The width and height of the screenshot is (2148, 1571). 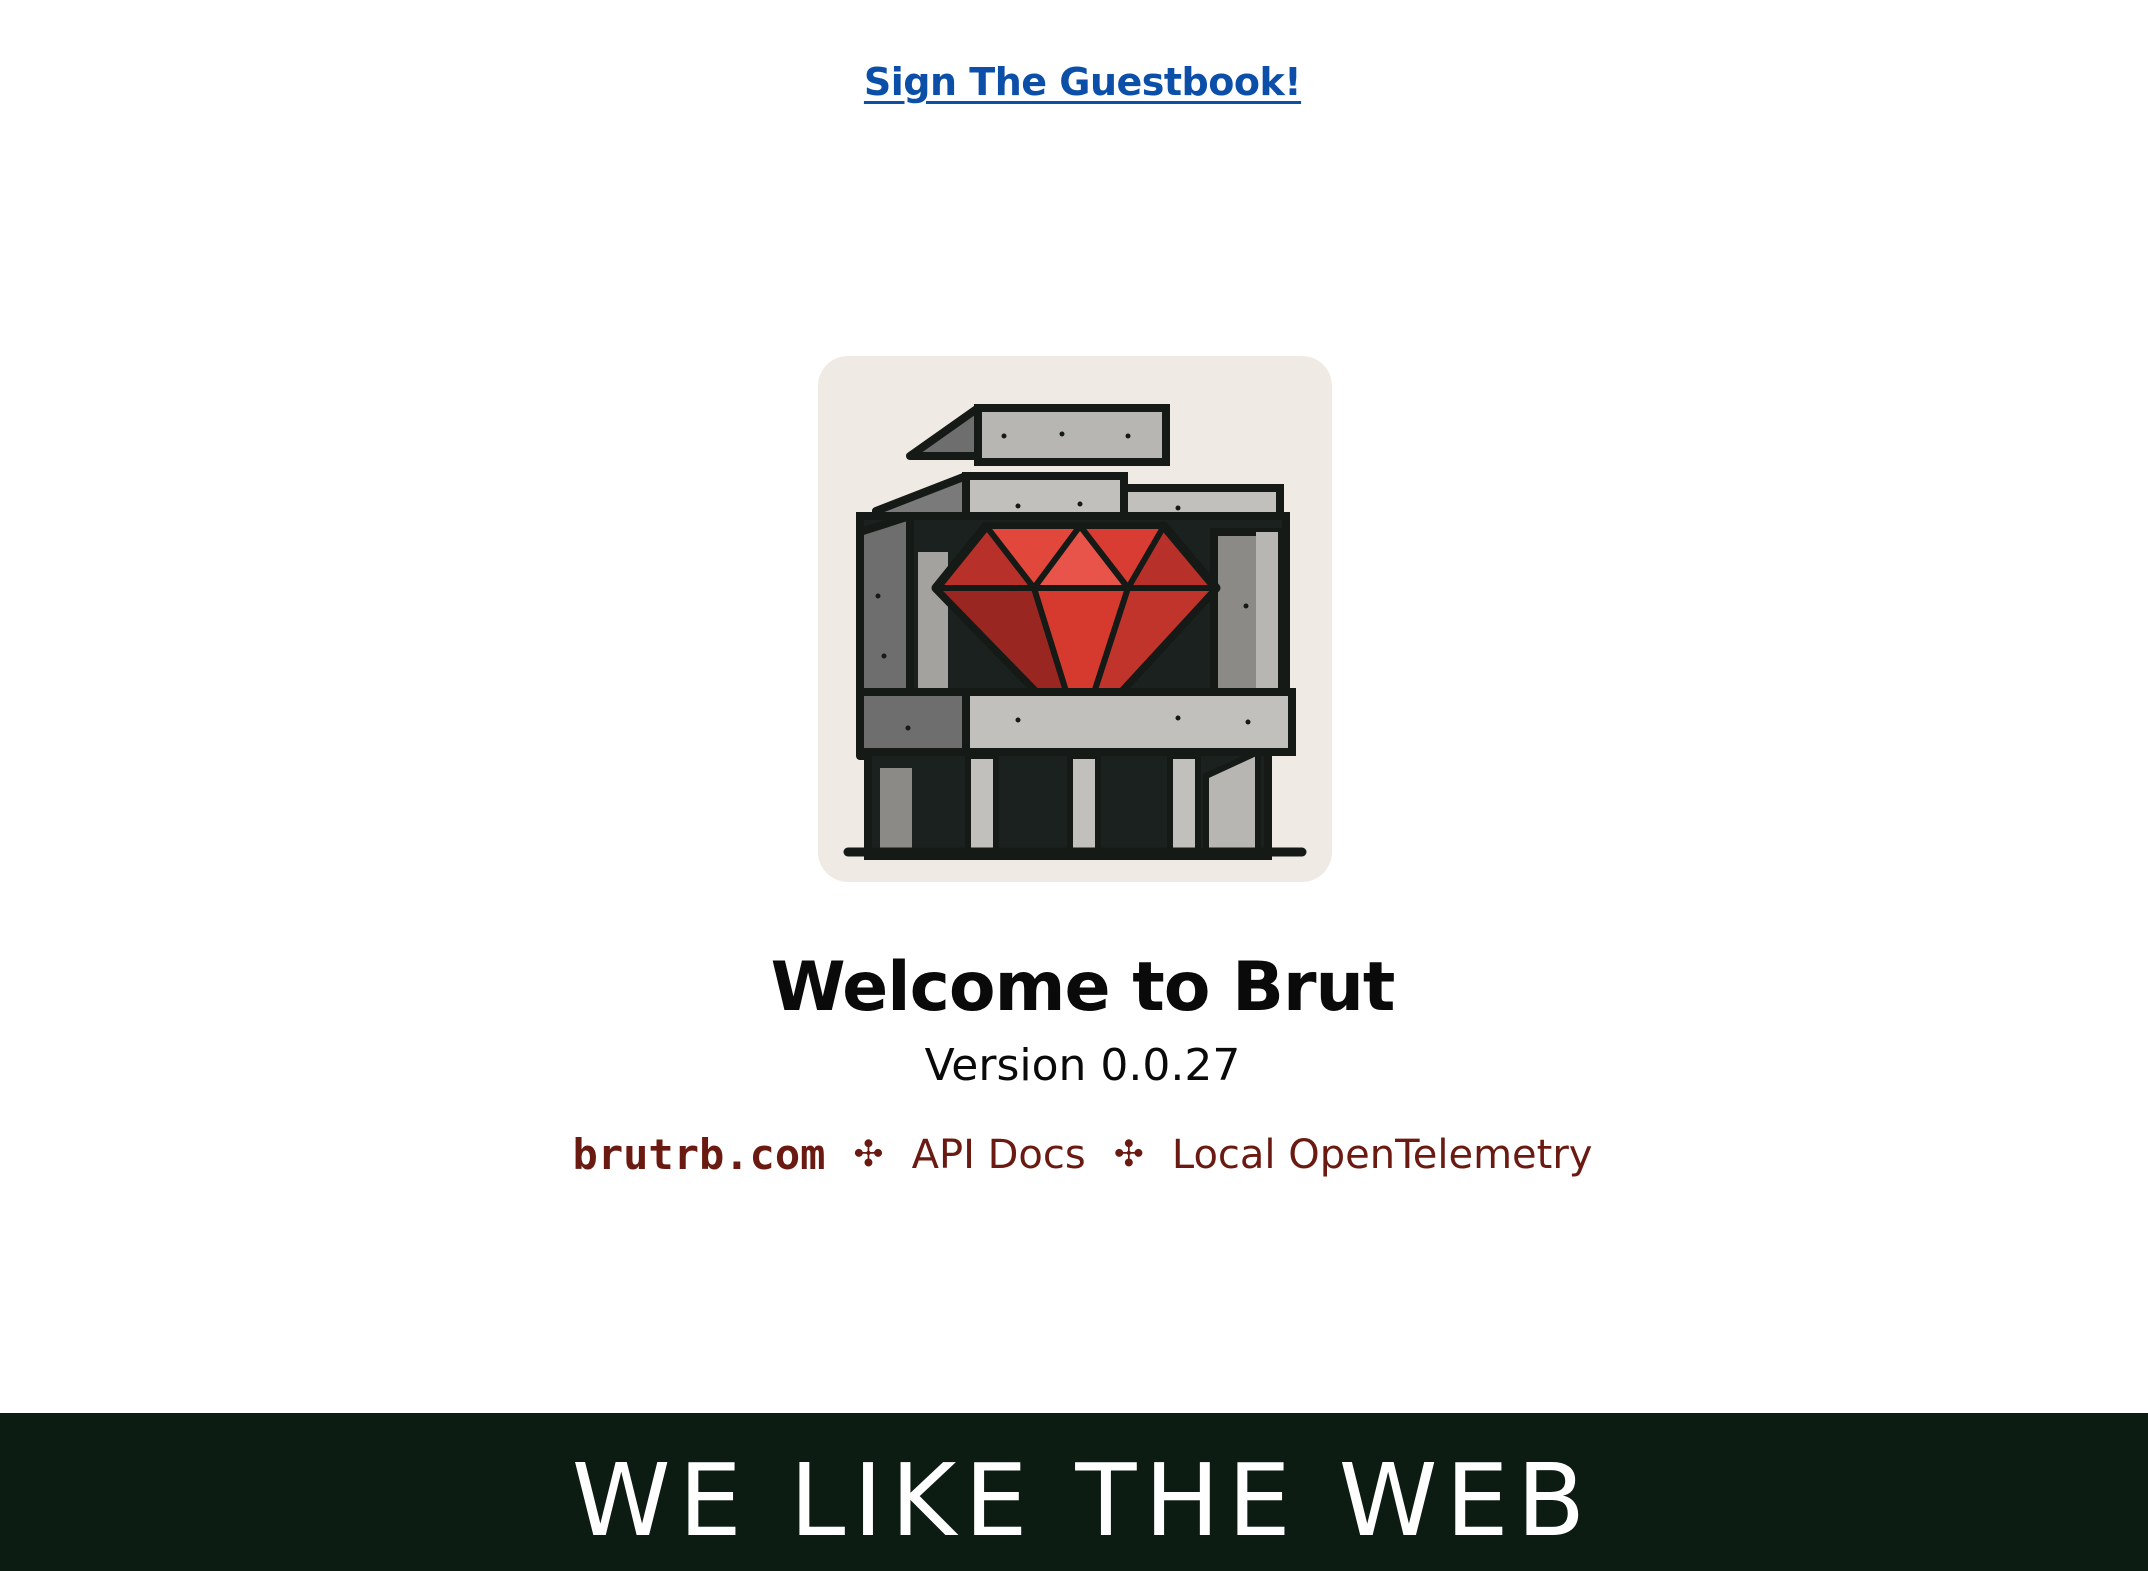 What do you see at coordinates (1382, 1155) in the screenshot?
I see `opentelemetry-link: Local OpenTelemetry` at bounding box center [1382, 1155].